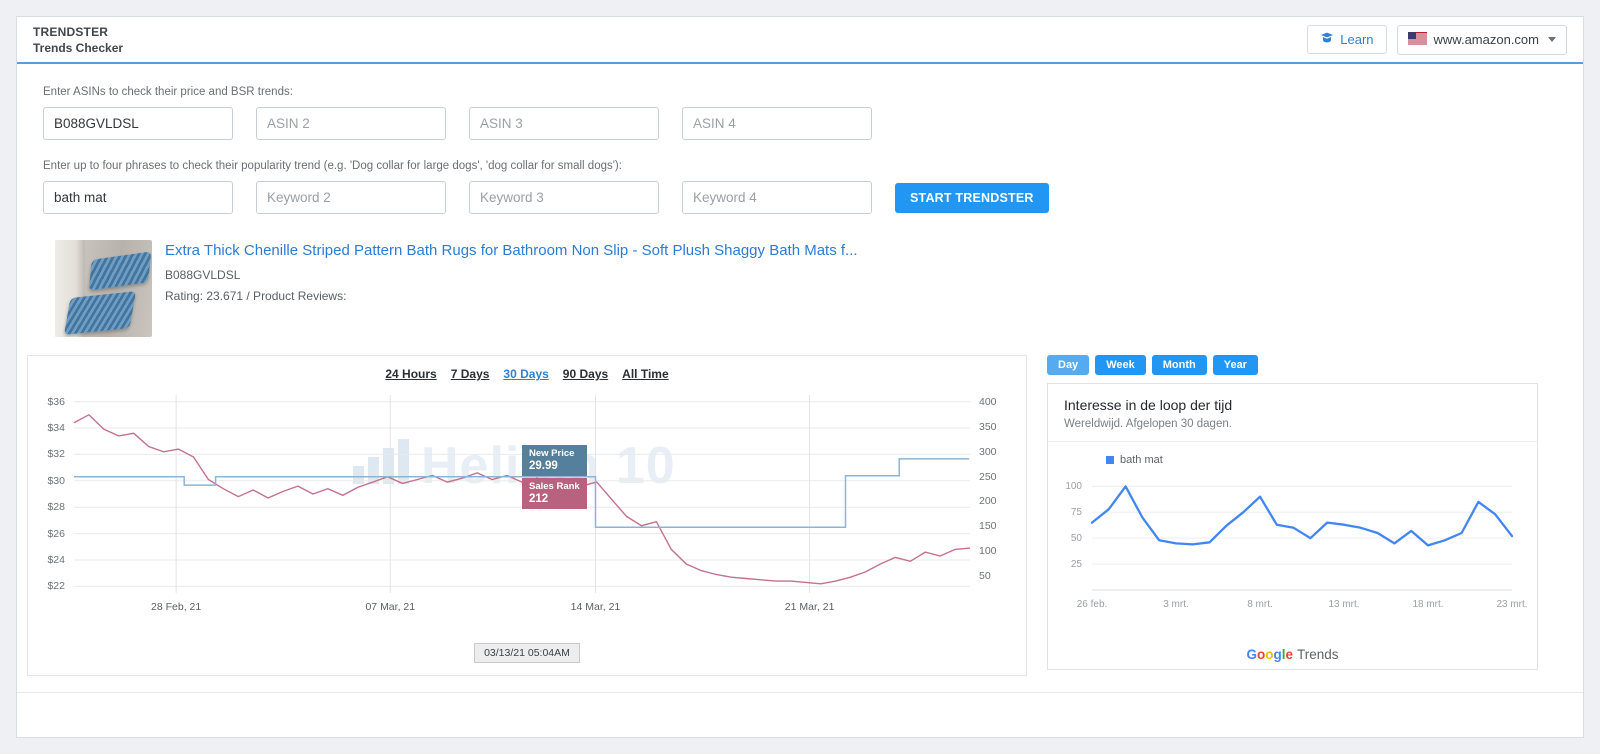 Image resolution: width=1600 pixels, height=754 pixels. Describe the element at coordinates (554, 477) in the screenshot. I see `chart-tooltip: New Price 29.99 Sales Rank 212` at that location.